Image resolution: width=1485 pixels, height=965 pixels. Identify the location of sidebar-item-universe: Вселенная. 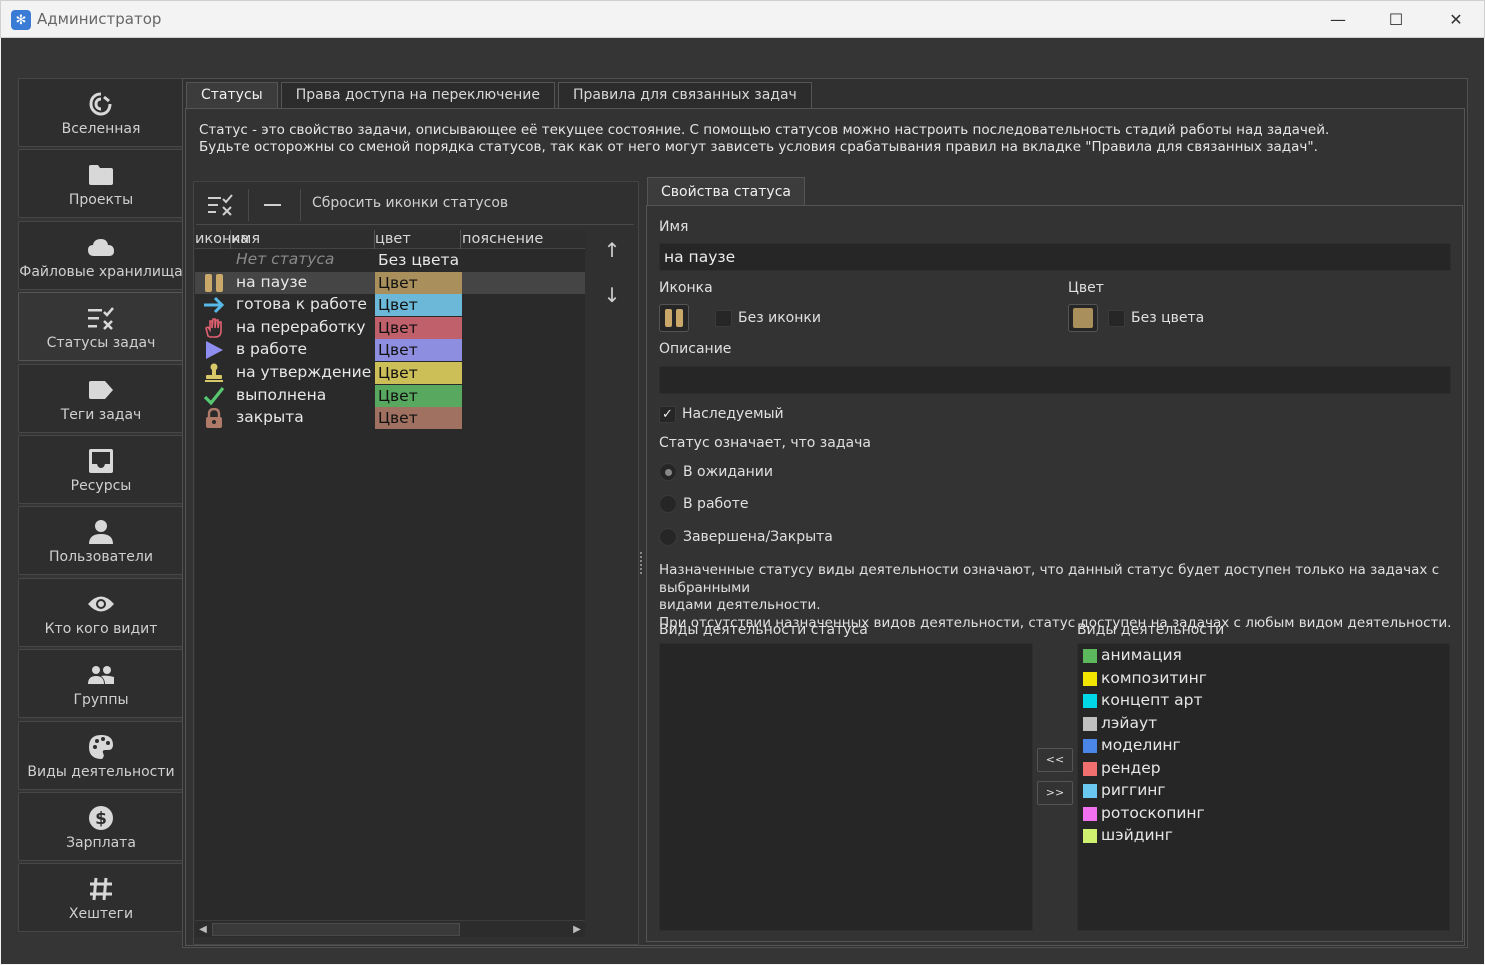
(101, 112).